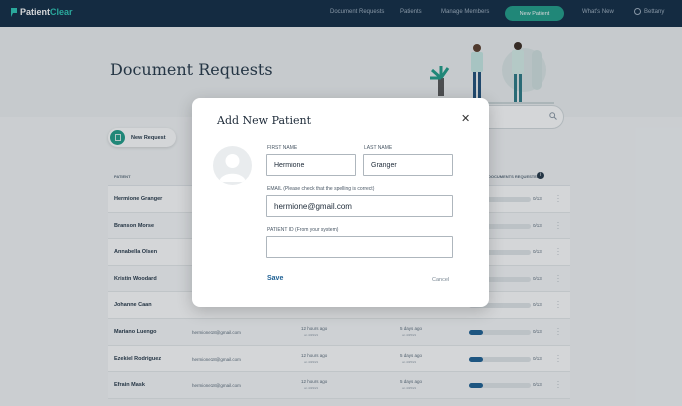 This screenshot has width=682, height=406. I want to click on first-name-field, so click(311, 165).